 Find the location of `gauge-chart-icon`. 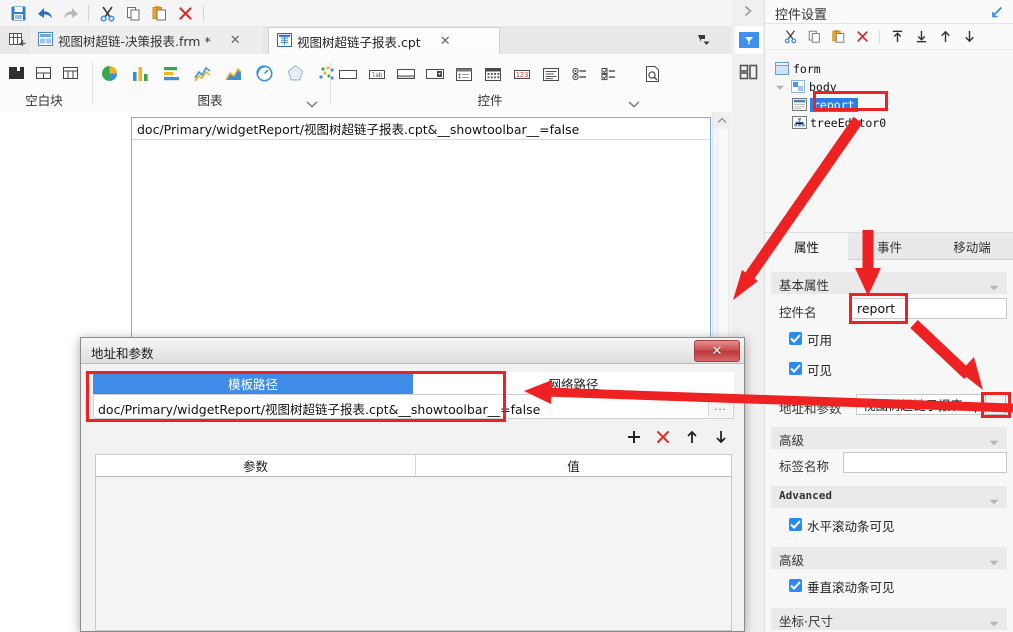

gauge-chart-icon is located at coordinates (264, 75).